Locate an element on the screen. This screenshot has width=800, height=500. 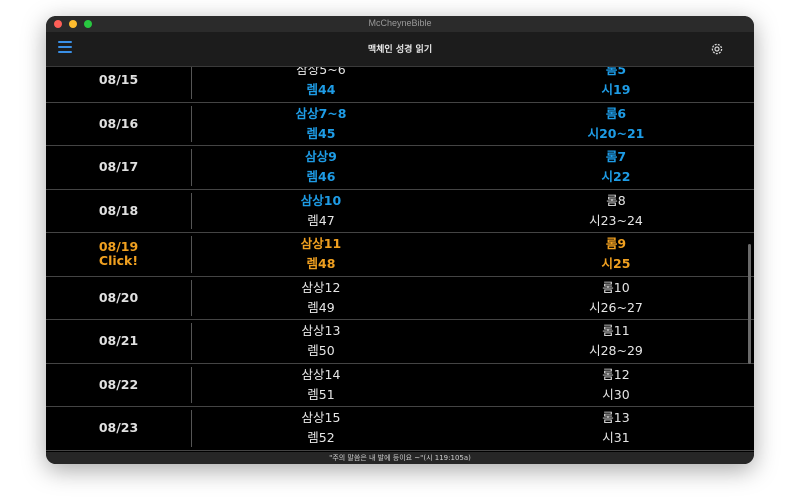
footer-verse: "주의 말씀은 내 발에 등이요 ~"(시 119:105a) is located at coordinates (400, 458).